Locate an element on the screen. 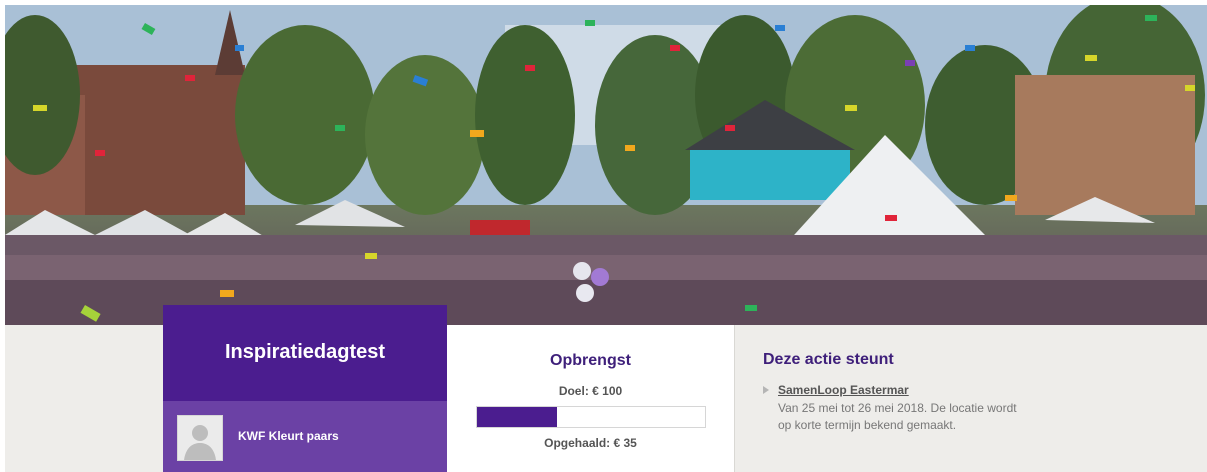 The image size is (1207, 472). event-link: SamenLoop Eastermar is located at coordinates (843, 390).